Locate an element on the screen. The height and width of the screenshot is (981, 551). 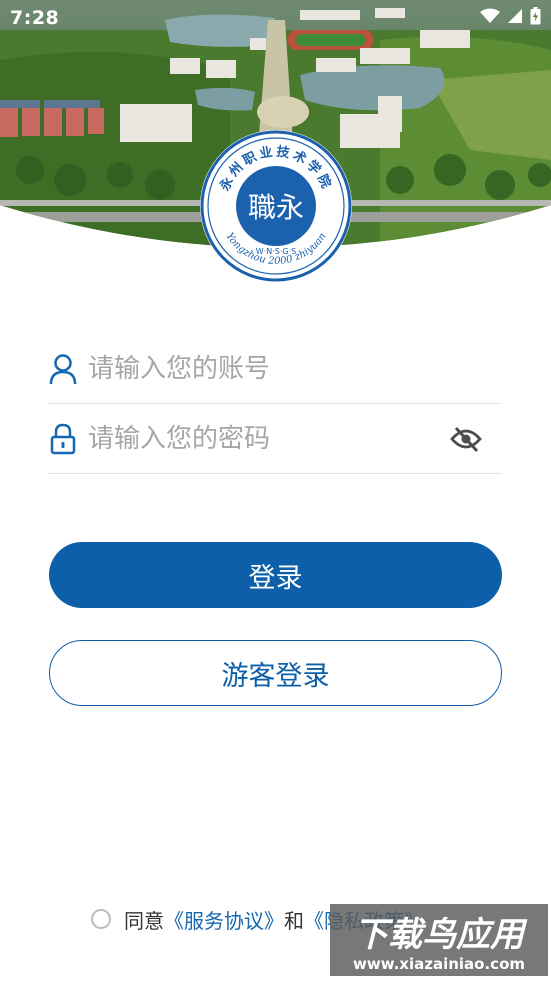
status-bar: 7:28 is located at coordinates (275, 18).